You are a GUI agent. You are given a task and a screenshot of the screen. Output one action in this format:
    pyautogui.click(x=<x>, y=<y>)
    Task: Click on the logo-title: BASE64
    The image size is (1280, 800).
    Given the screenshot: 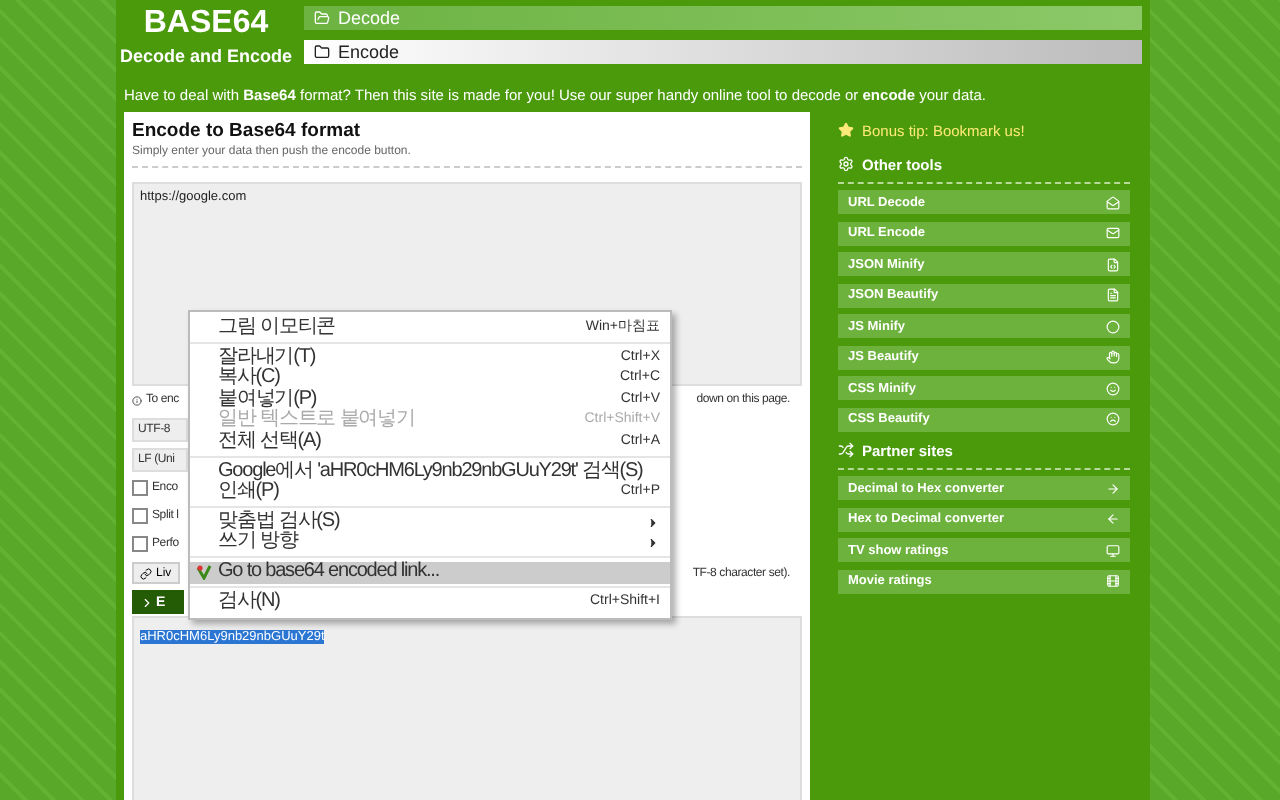 What is the action you would take?
    pyautogui.click(x=206, y=24)
    